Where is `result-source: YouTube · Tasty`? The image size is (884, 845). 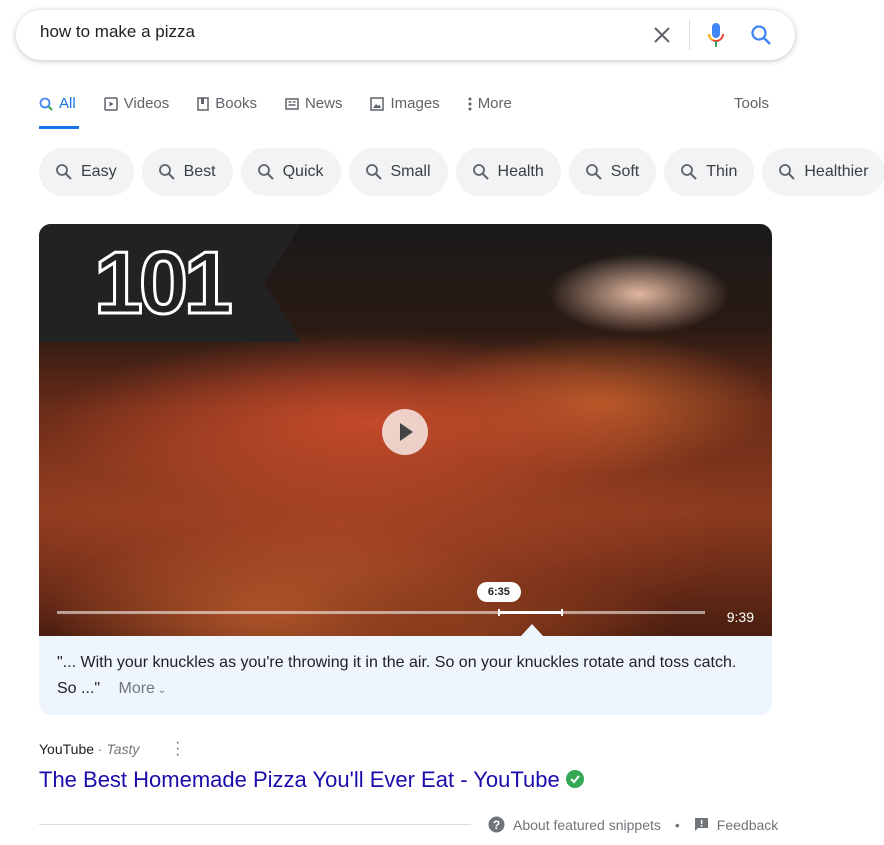 result-source: YouTube · Tasty is located at coordinates (89, 749).